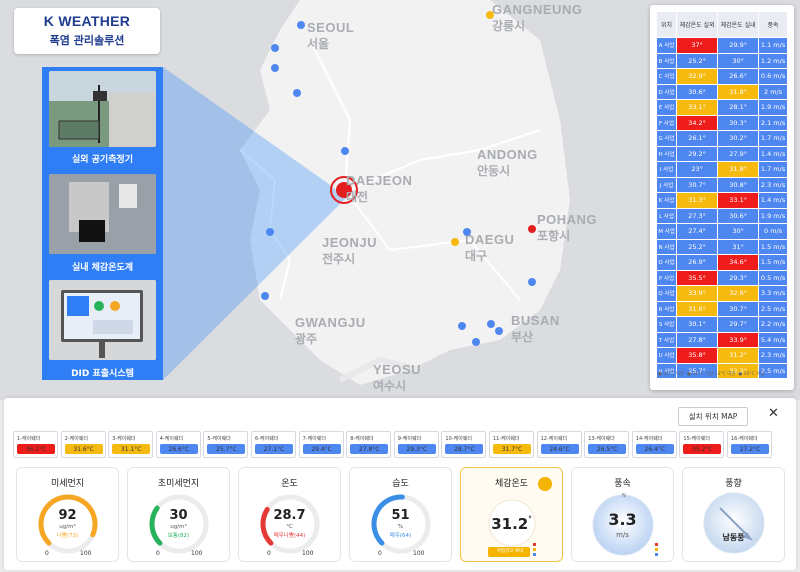  I want to click on sensor-chip: 4-케이웨더 26.6°C, so click(178, 444).